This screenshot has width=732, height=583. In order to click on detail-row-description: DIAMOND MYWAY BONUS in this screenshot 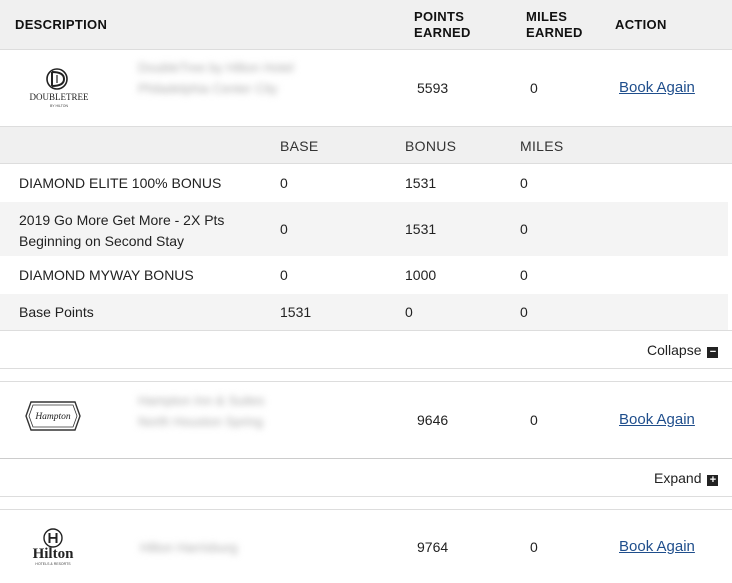, I will do `click(106, 275)`.